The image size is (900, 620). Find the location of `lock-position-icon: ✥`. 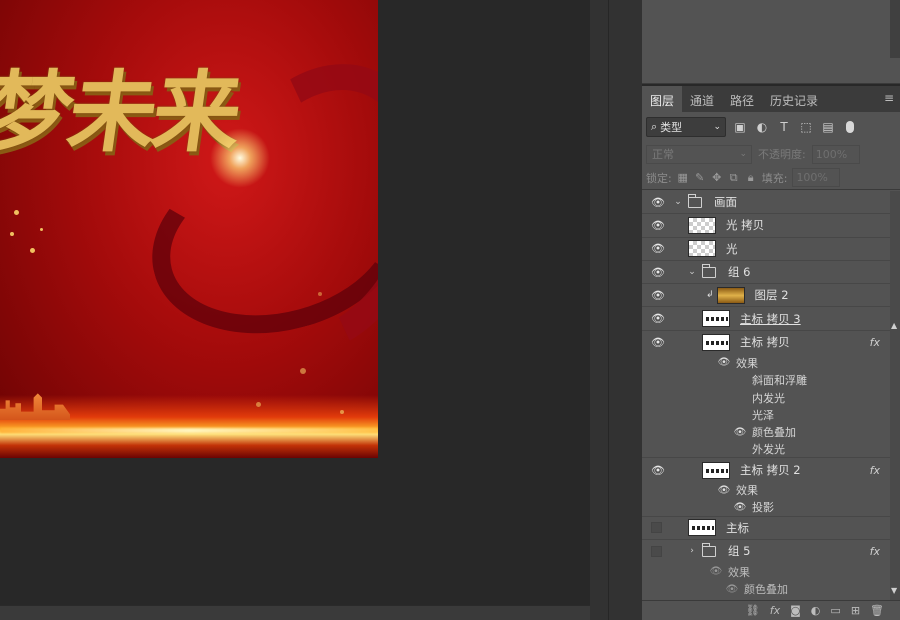

lock-position-icon: ✥ is located at coordinates (717, 177).